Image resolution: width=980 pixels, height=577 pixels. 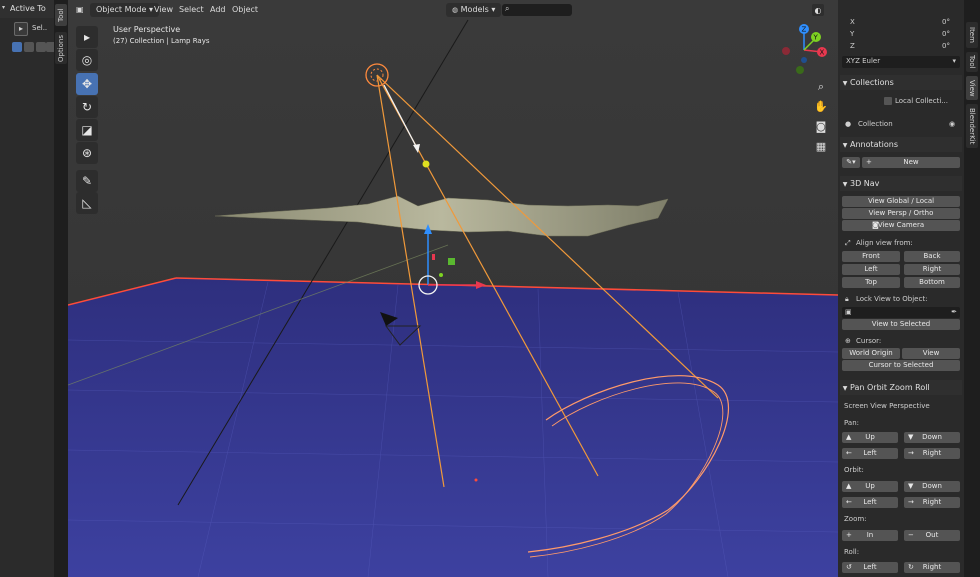 I want to click on rotate-tool: ↻, so click(x=87, y=107).